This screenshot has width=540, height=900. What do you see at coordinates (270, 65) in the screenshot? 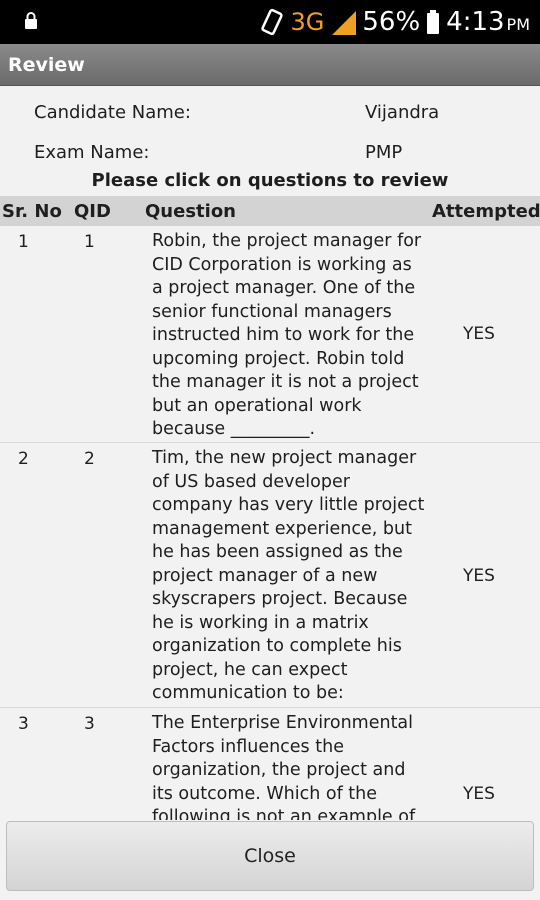
I see `title-bar: Review` at bounding box center [270, 65].